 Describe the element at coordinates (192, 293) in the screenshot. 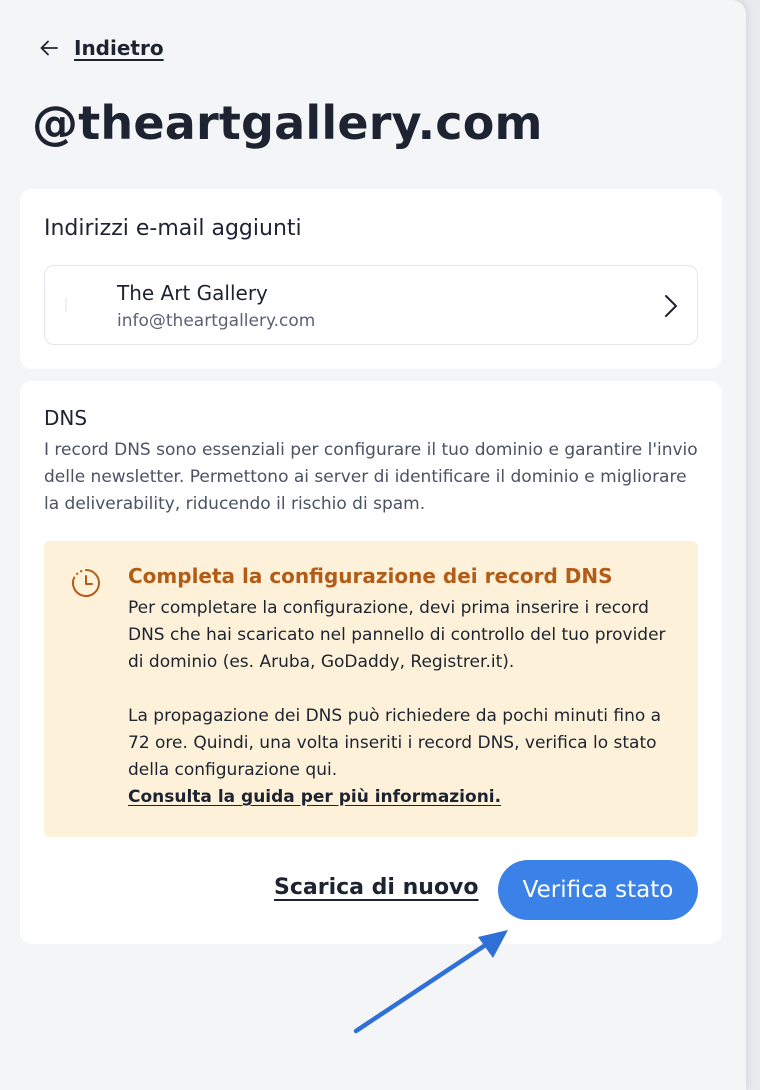

I see `sender-name: The Art Gallery` at that location.